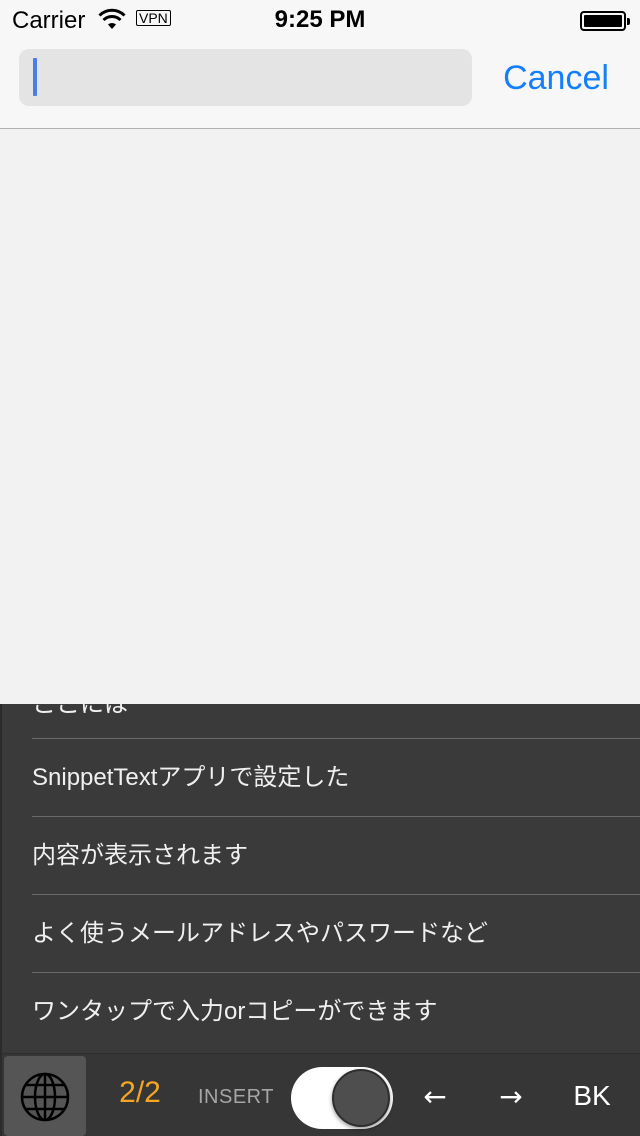  What do you see at coordinates (511, 1096) in the screenshot?
I see `cursor-right-button: →` at bounding box center [511, 1096].